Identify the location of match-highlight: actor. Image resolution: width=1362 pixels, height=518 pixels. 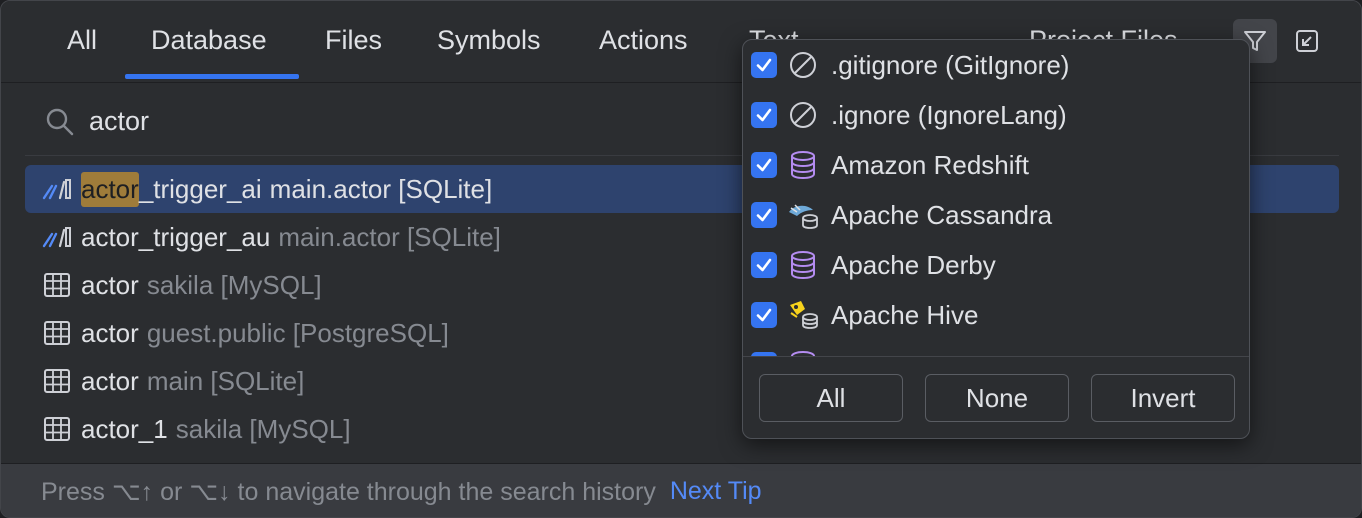
(110, 189).